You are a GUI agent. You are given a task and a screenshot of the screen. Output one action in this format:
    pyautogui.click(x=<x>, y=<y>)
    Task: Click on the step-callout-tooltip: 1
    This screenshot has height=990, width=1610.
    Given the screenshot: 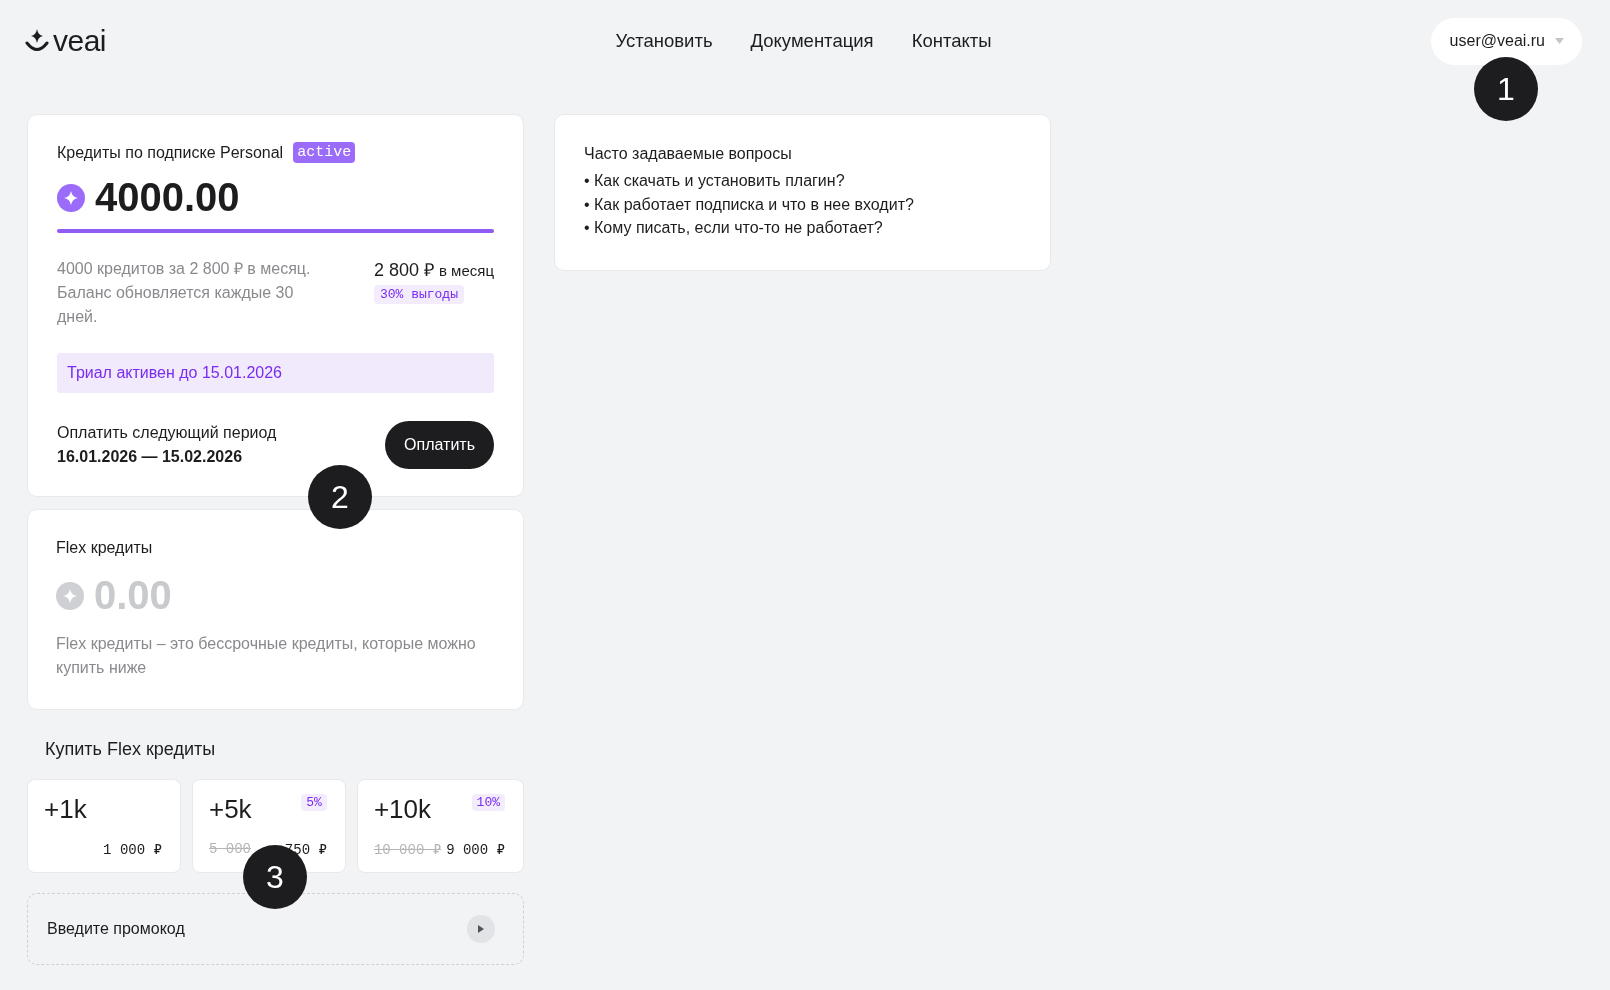 What is the action you would take?
    pyautogui.click(x=1506, y=89)
    